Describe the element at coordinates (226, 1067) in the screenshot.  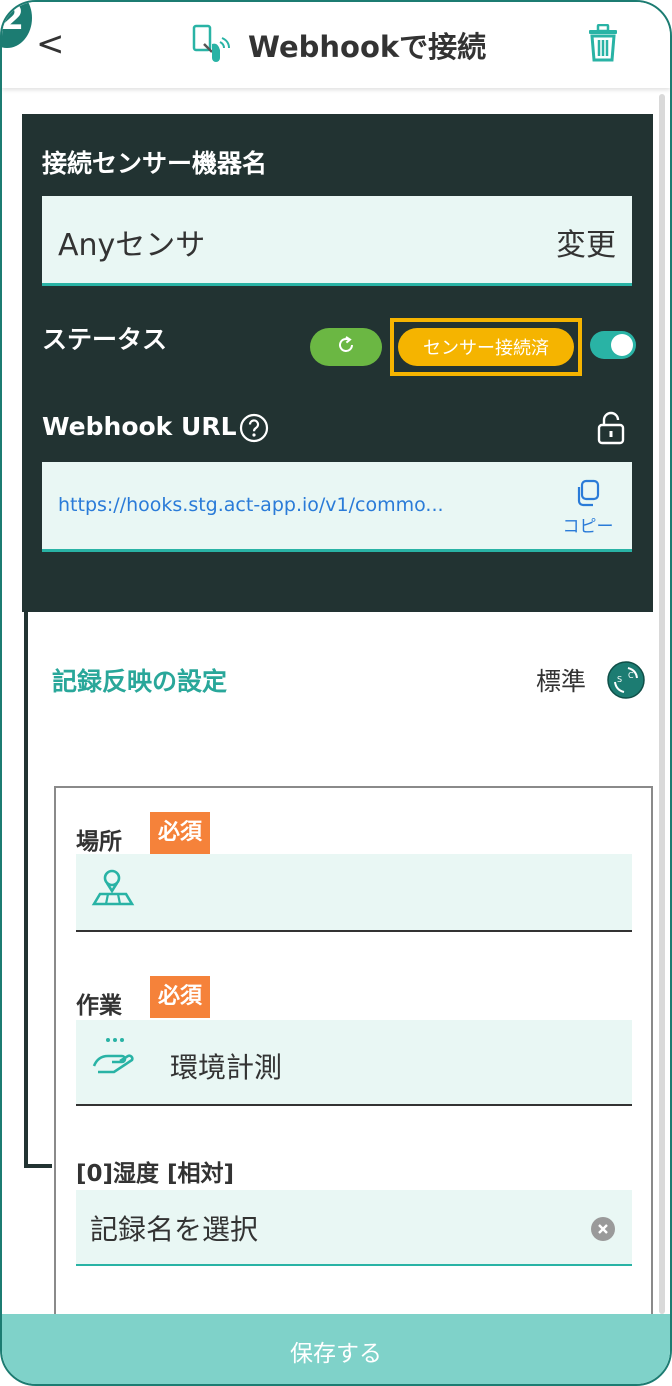
I see `work-value: 環境計測` at that location.